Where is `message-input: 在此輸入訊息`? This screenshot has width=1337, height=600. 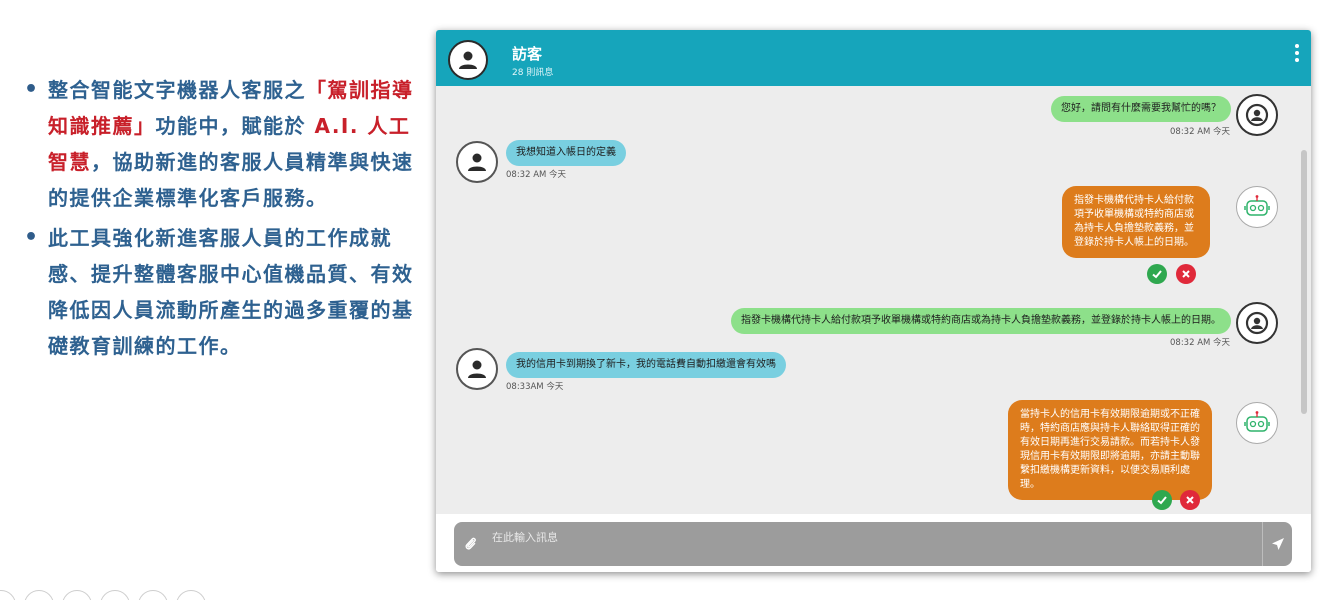
message-input: 在此輸入訊息 is located at coordinates (873, 544).